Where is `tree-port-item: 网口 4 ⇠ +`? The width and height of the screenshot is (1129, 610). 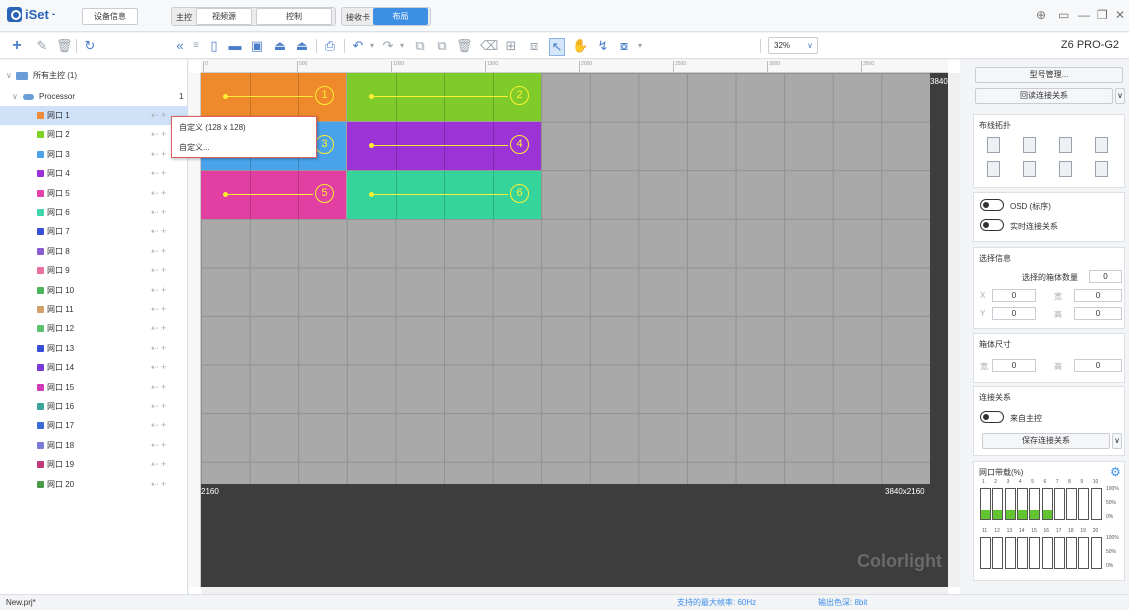 tree-port-item: 网口 4 ⇠ + is located at coordinates (94, 173).